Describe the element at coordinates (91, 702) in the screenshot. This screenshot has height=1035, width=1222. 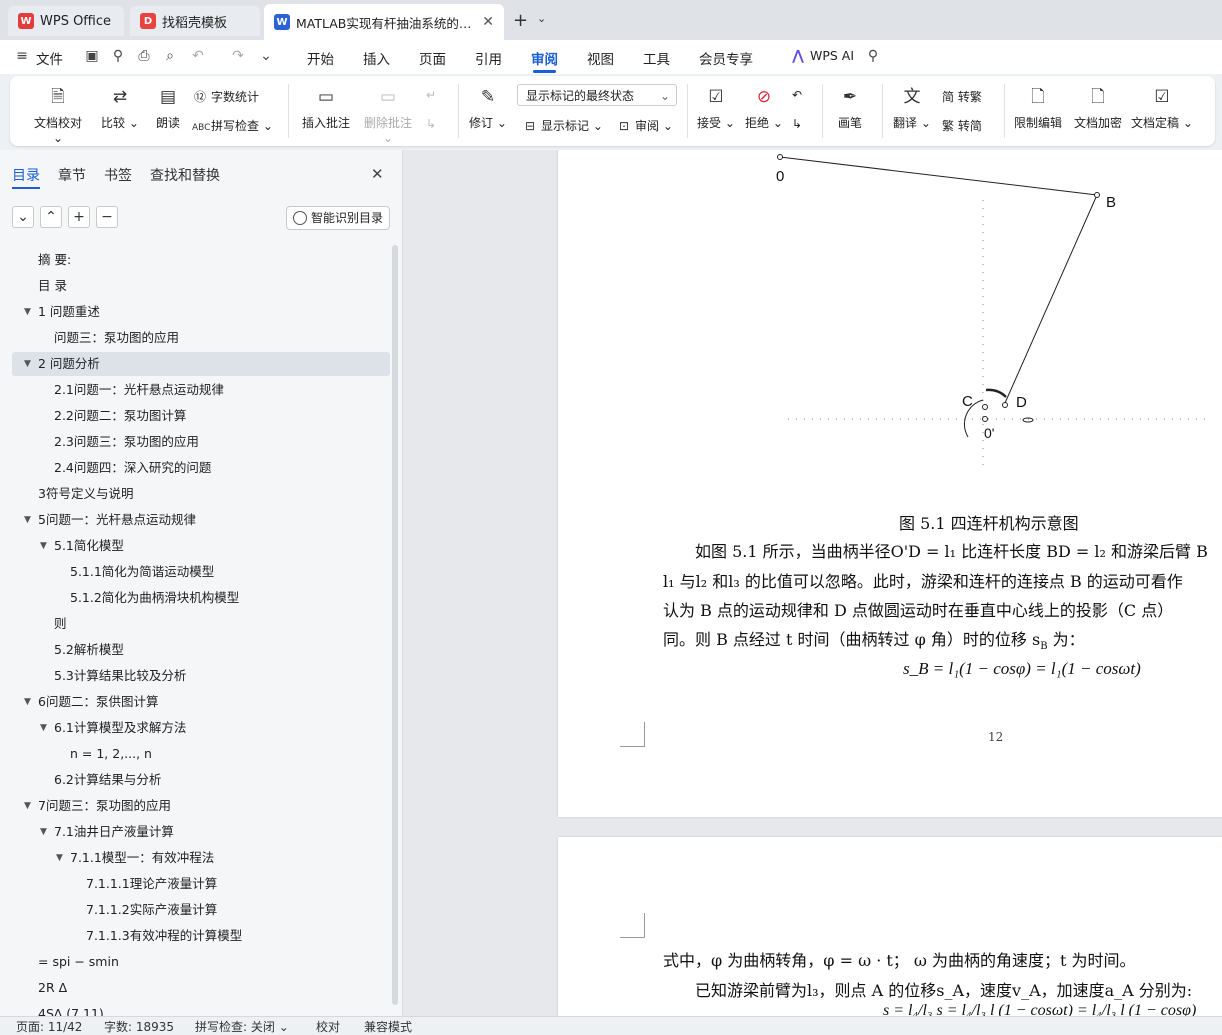
I see `toc-item: ▼ 6问题二：泵供图计算` at that location.